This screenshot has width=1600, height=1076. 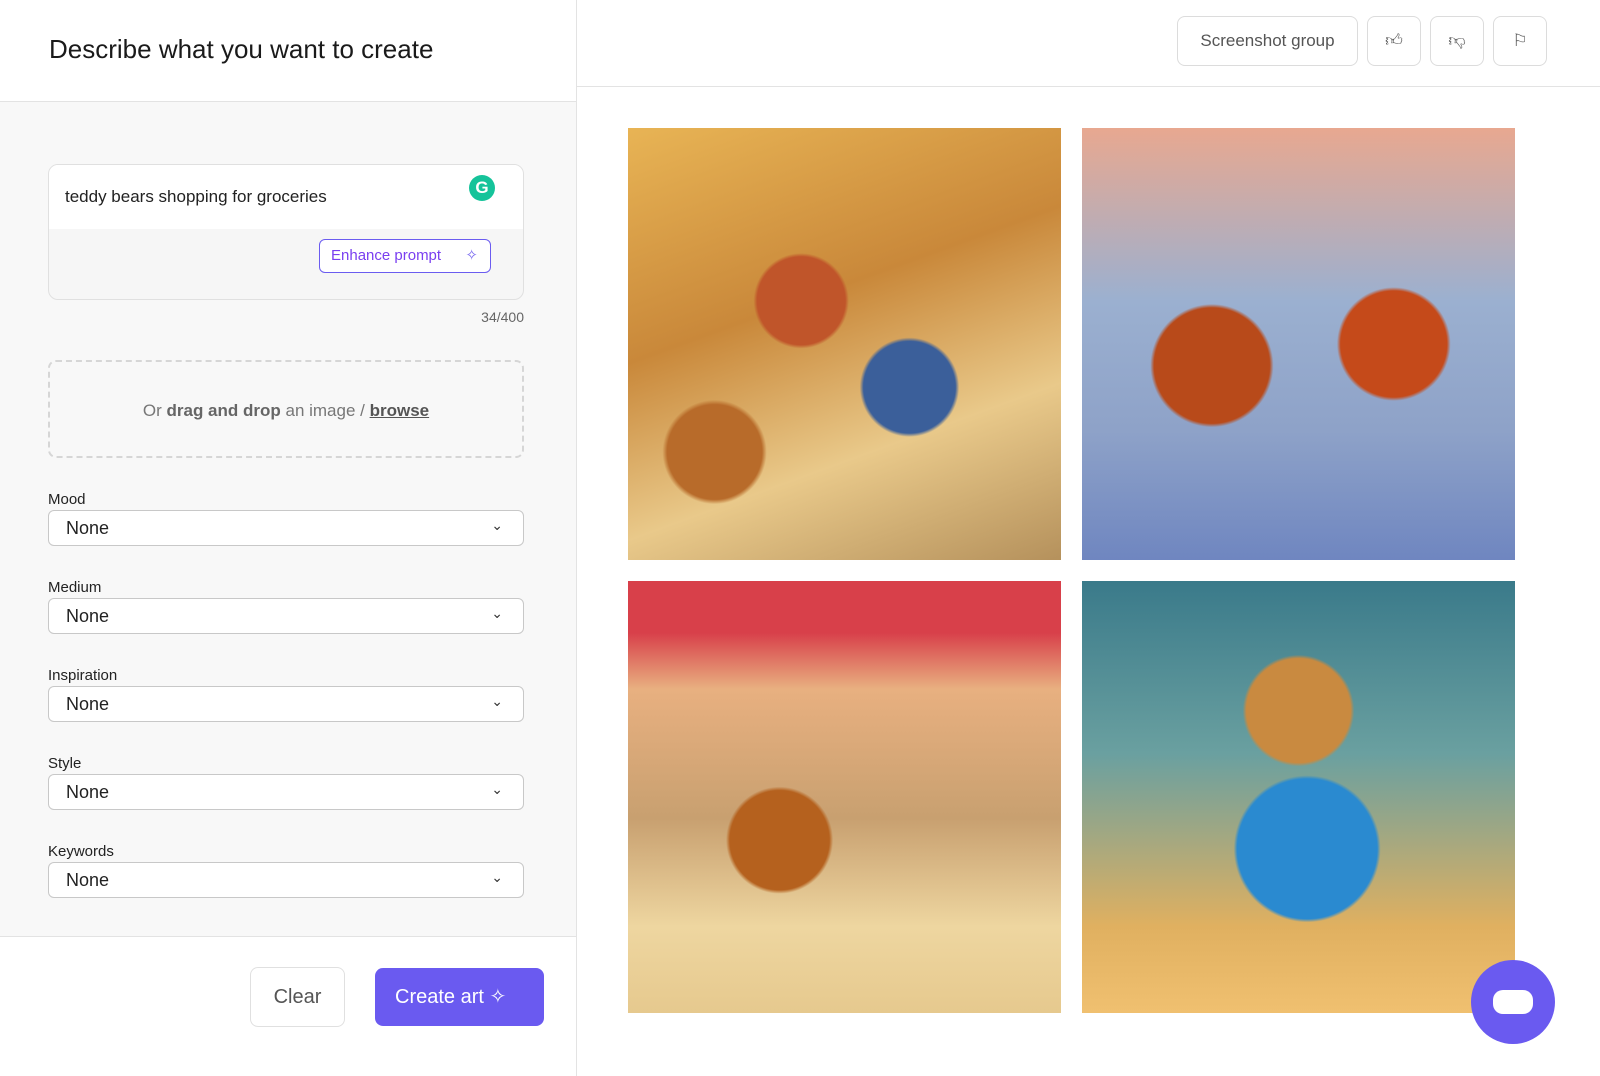 I want to click on medium-label: Medium, so click(x=75, y=587).